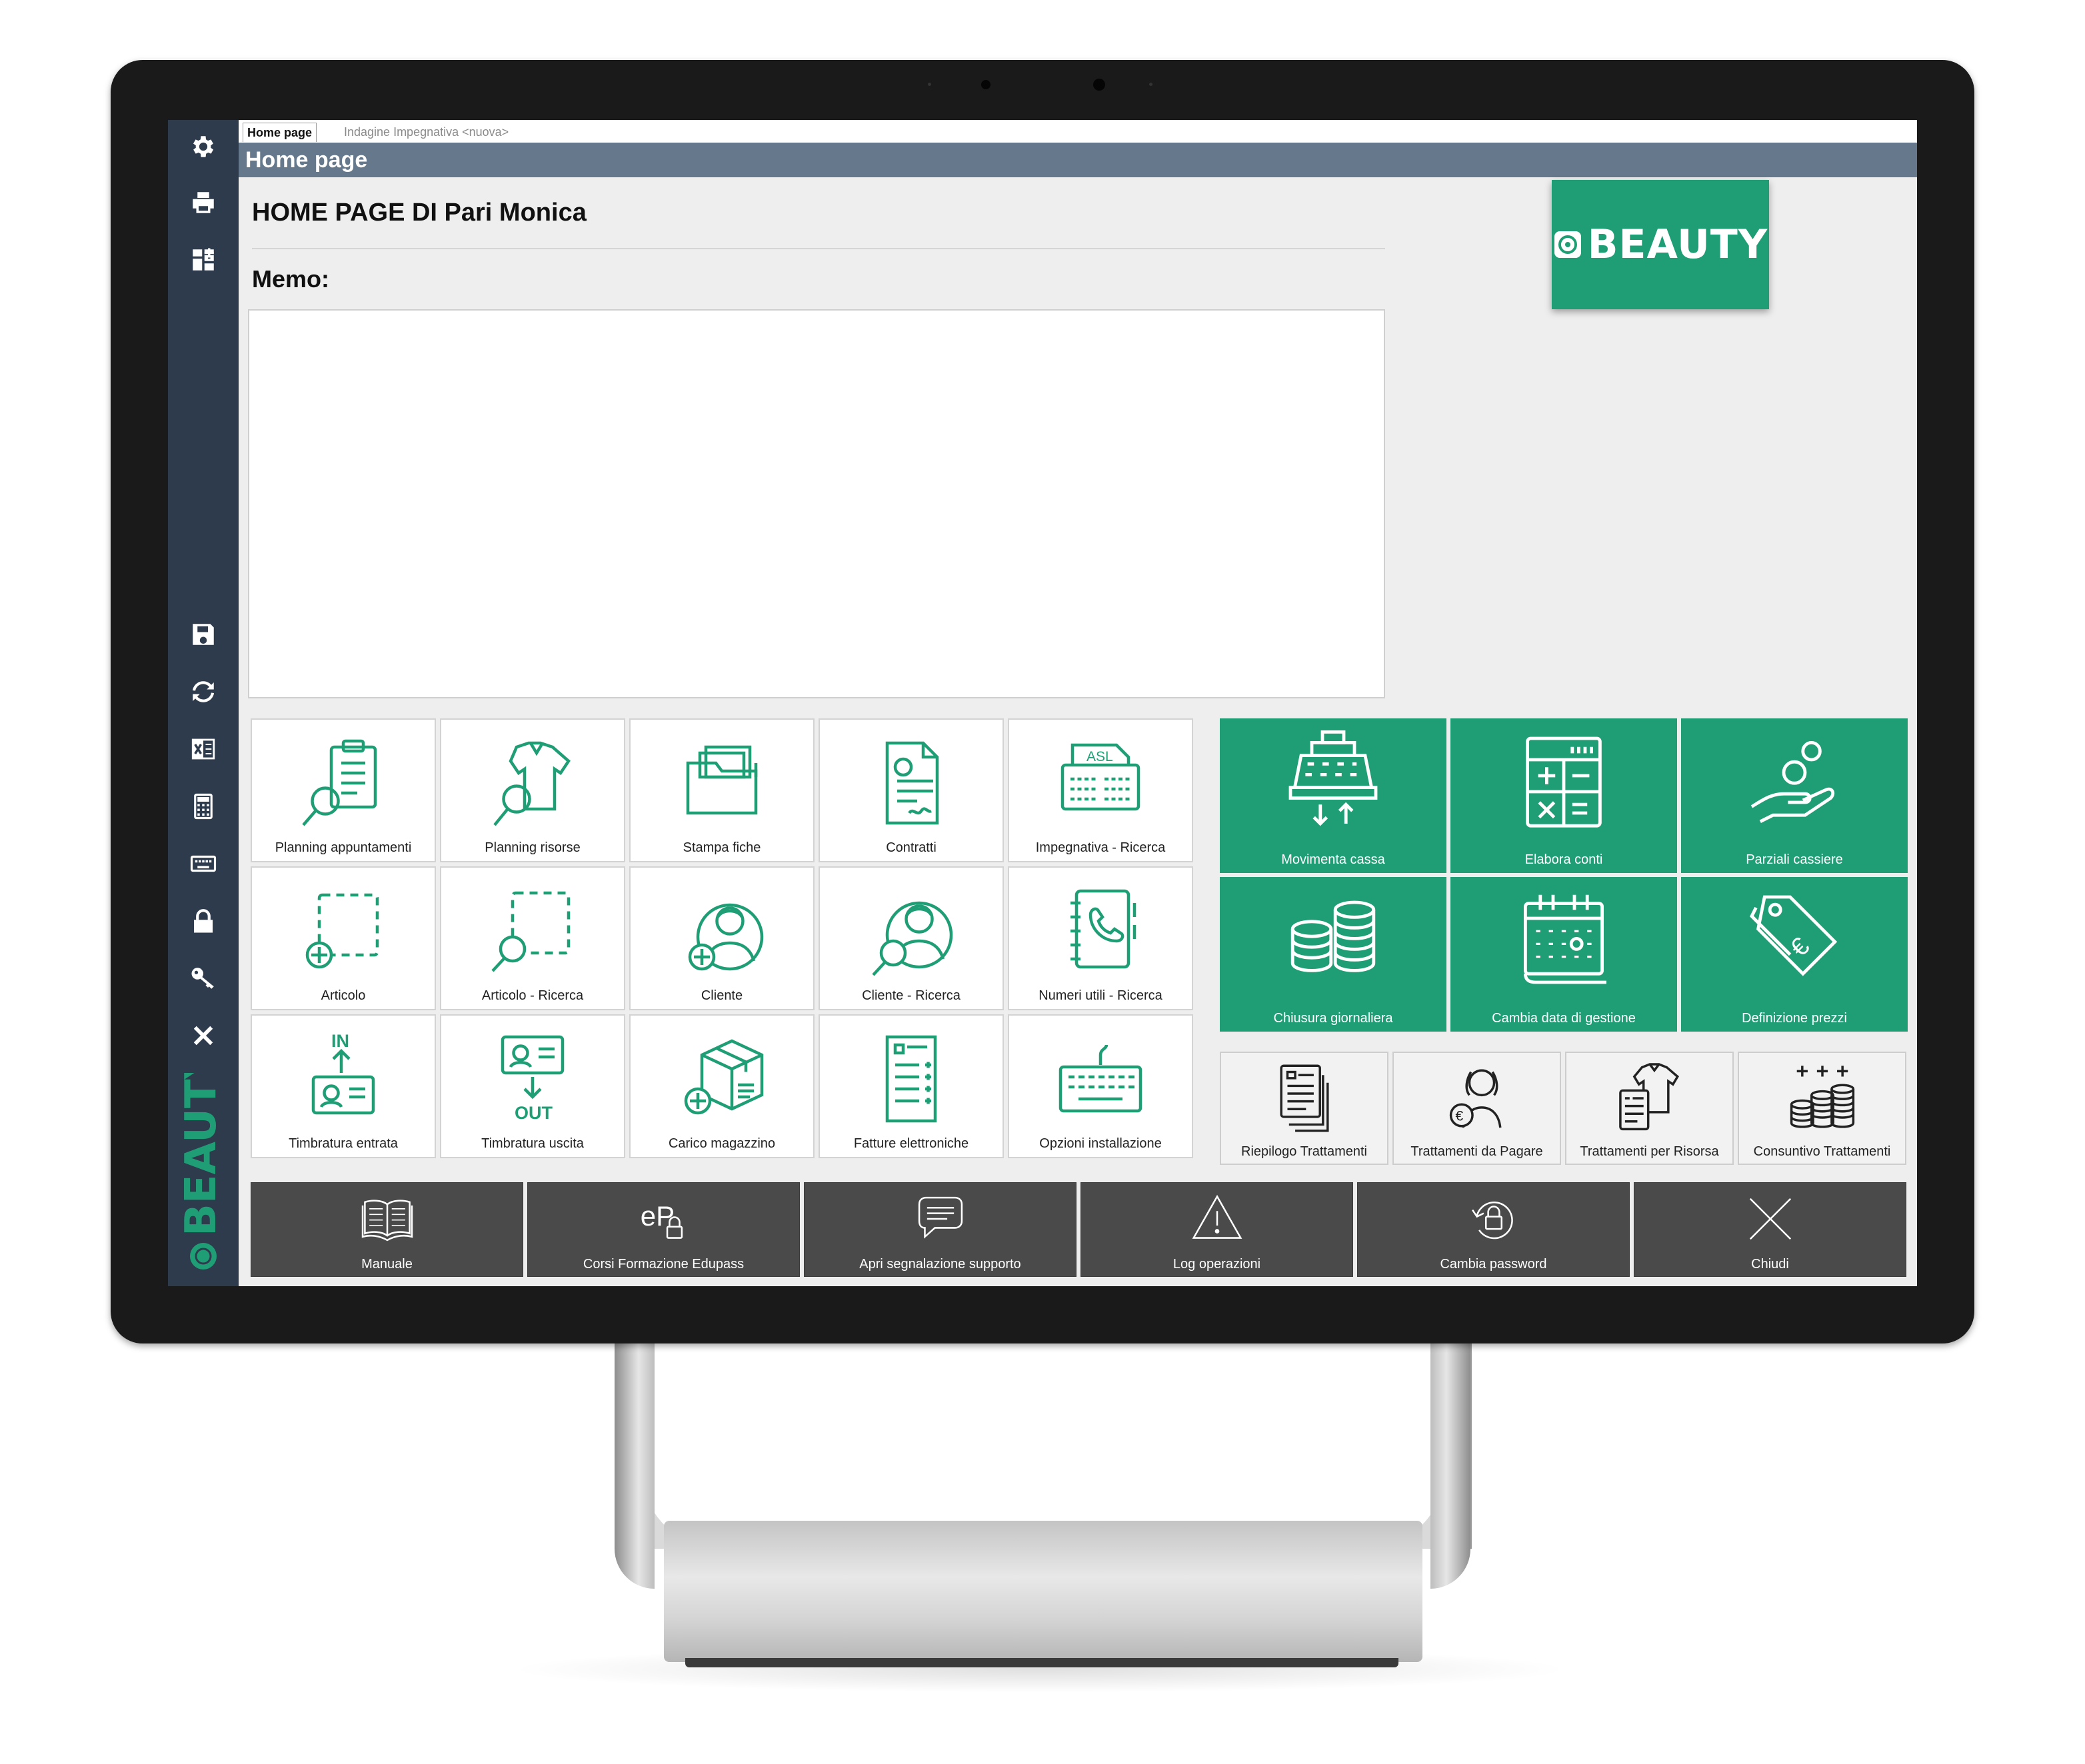  Describe the element at coordinates (203, 634) in the screenshot. I see `save-icon` at that location.